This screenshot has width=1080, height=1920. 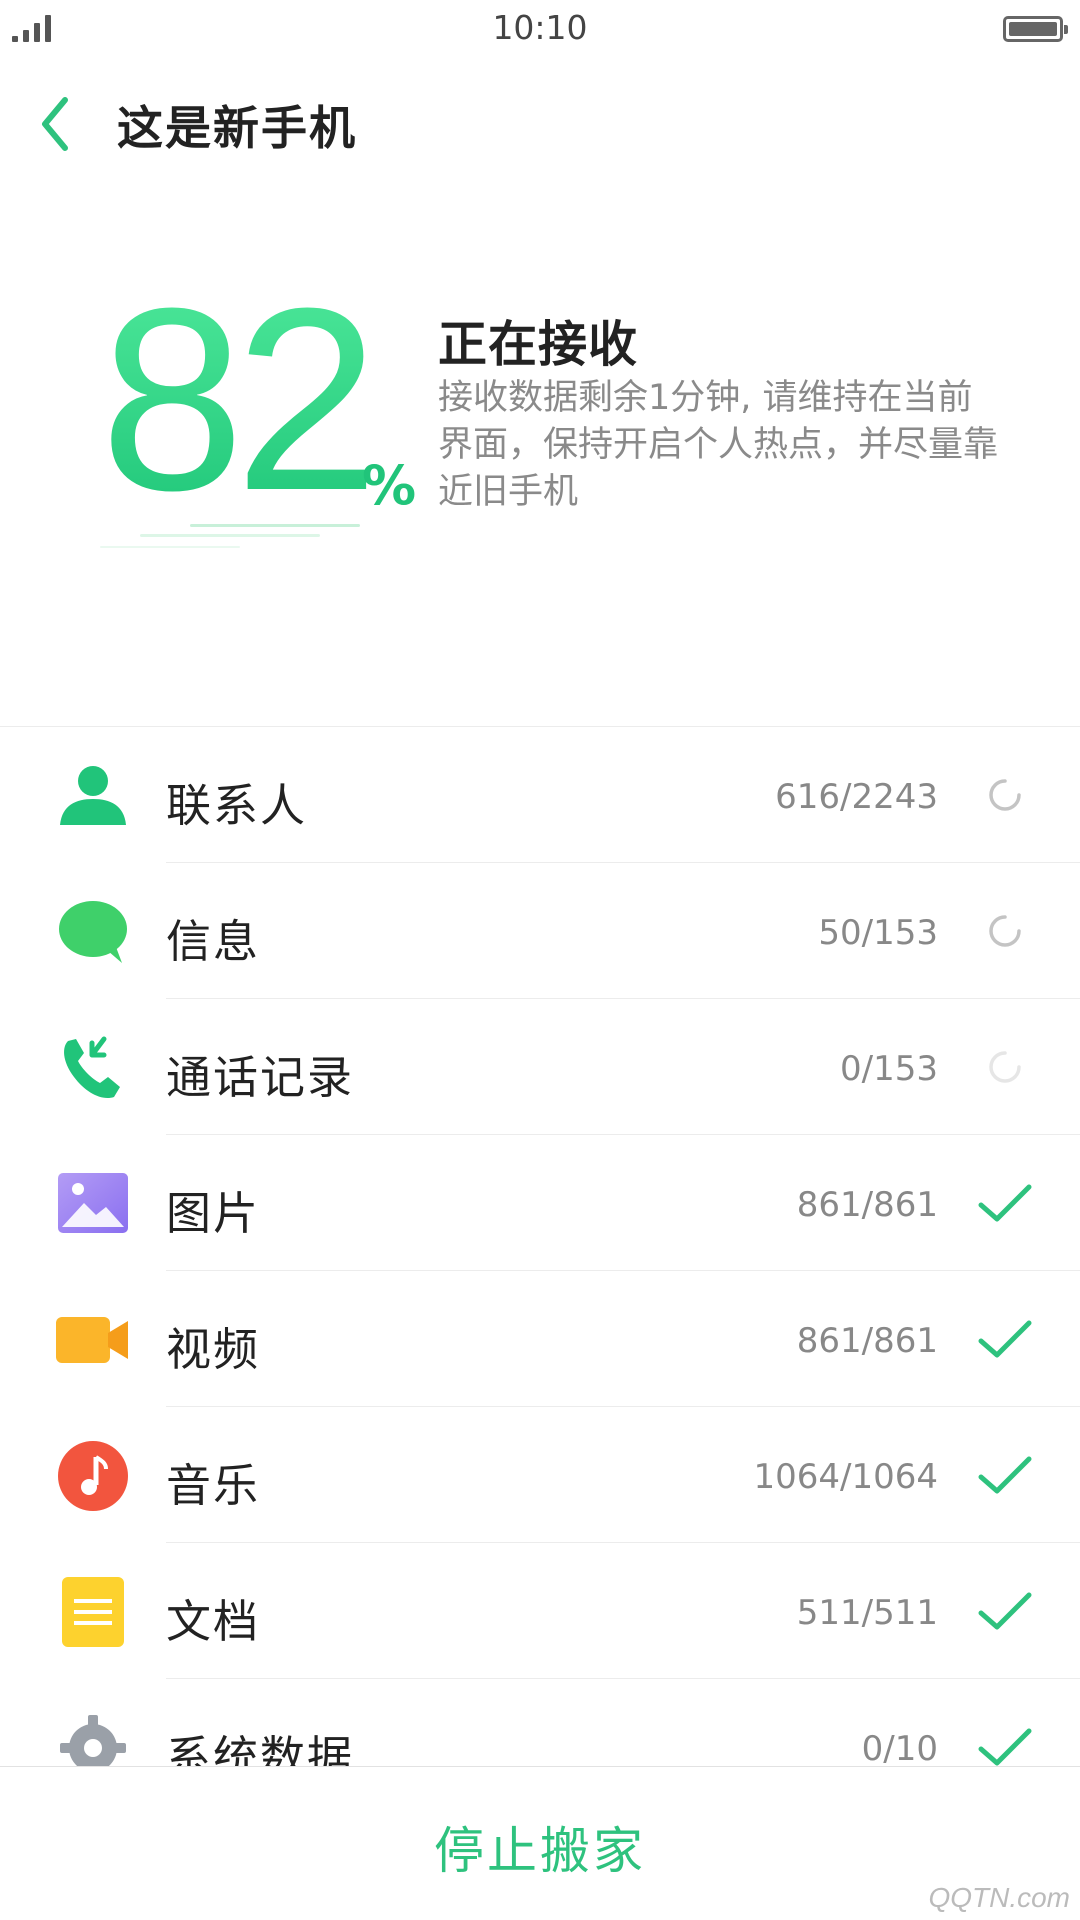 I want to click on documents-icon, so click(x=93, y=1612).